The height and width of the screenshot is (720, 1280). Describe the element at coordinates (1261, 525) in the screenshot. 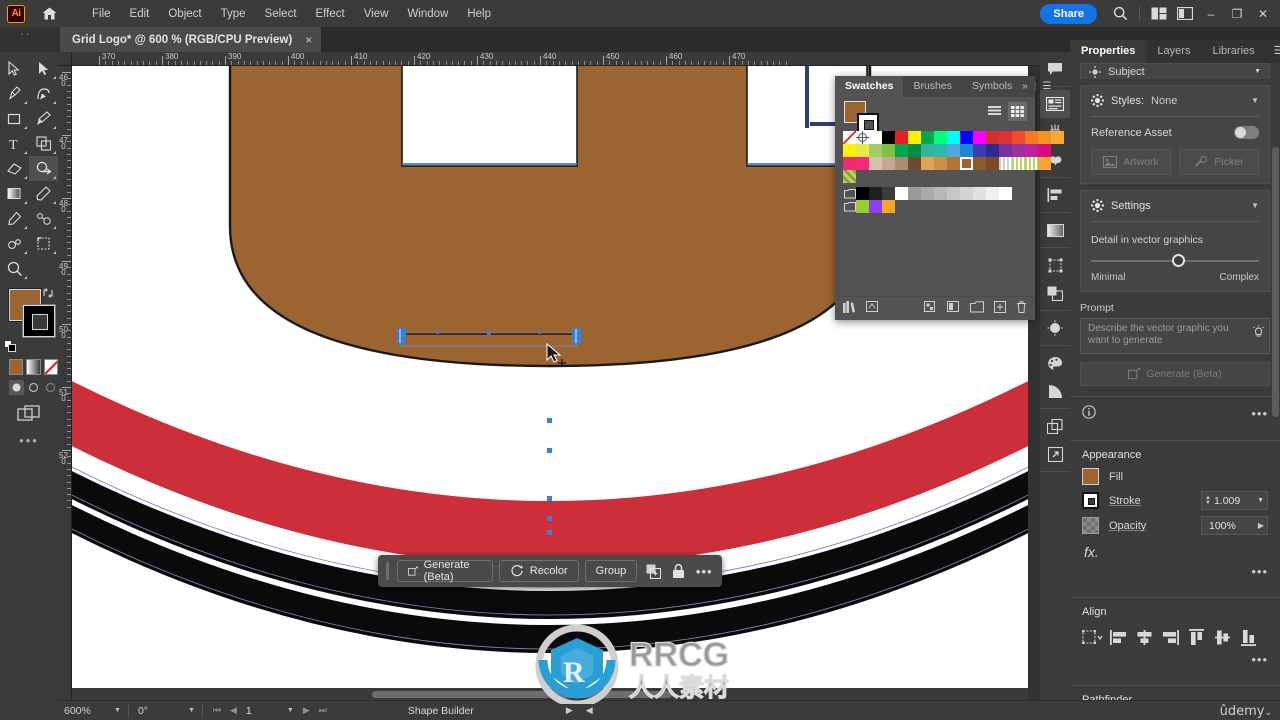

I see `chevron-right-icon: ▶` at that location.